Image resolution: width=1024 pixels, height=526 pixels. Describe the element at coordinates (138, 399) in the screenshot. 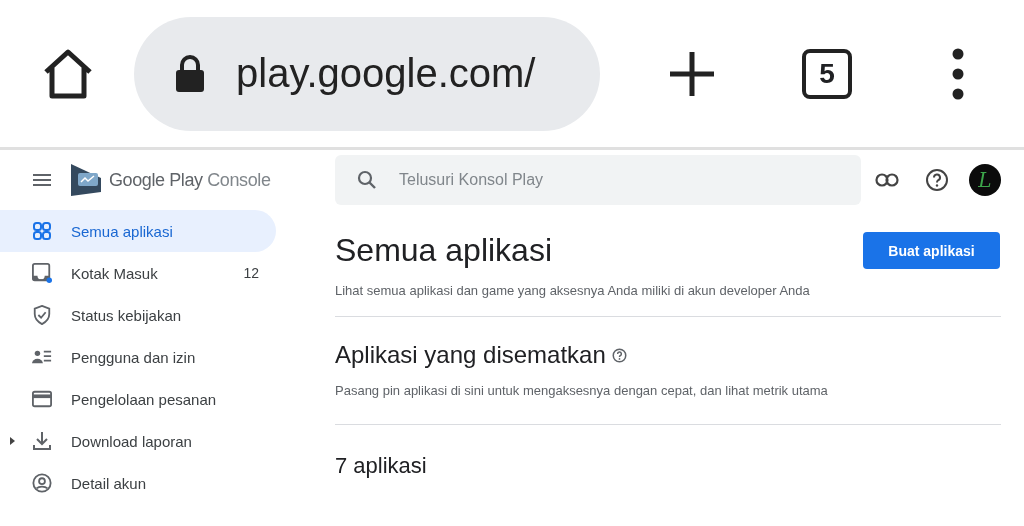

I see `sidebar-item: Pengelolaan pesanan` at that location.